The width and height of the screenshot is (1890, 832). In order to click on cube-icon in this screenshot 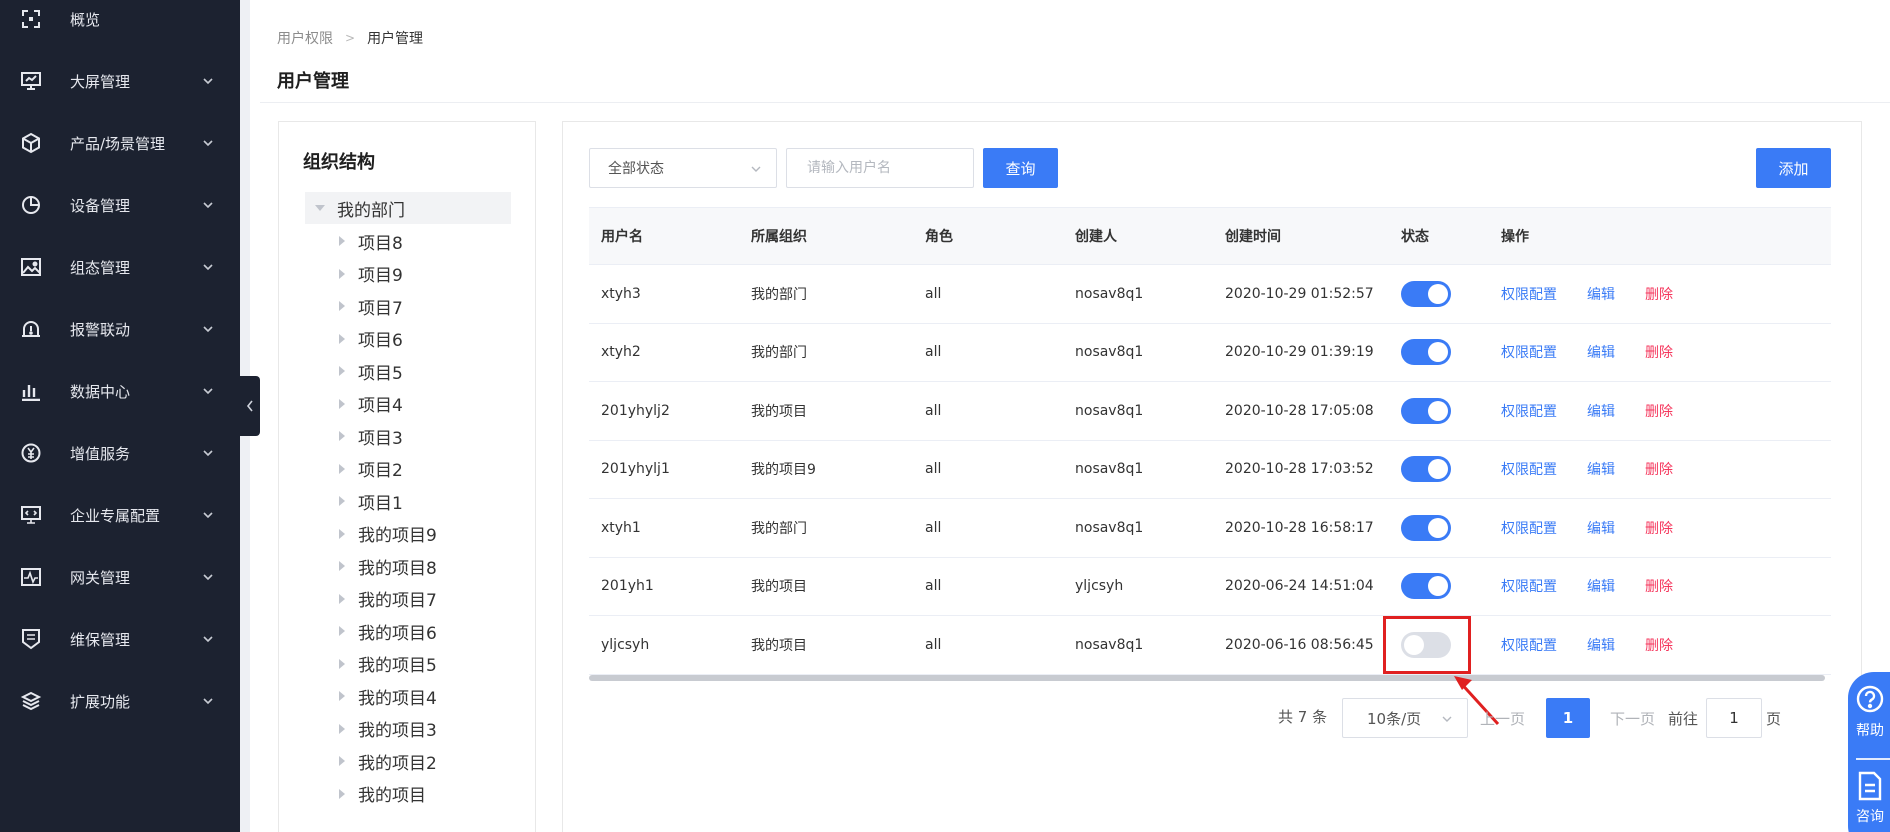, I will do `click(31, 143)`.